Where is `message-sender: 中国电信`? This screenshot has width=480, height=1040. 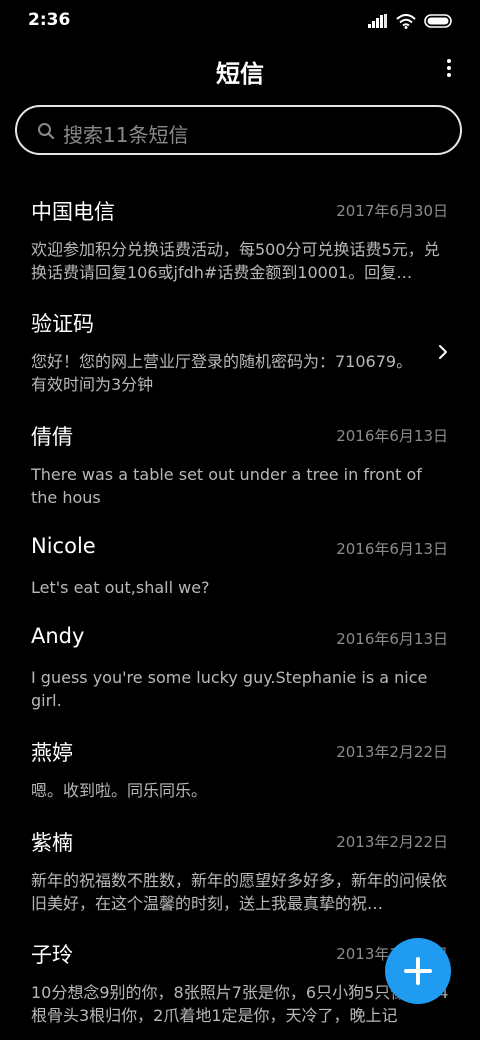
message-sender: 中国电信 is located at coordinates (73, 212).